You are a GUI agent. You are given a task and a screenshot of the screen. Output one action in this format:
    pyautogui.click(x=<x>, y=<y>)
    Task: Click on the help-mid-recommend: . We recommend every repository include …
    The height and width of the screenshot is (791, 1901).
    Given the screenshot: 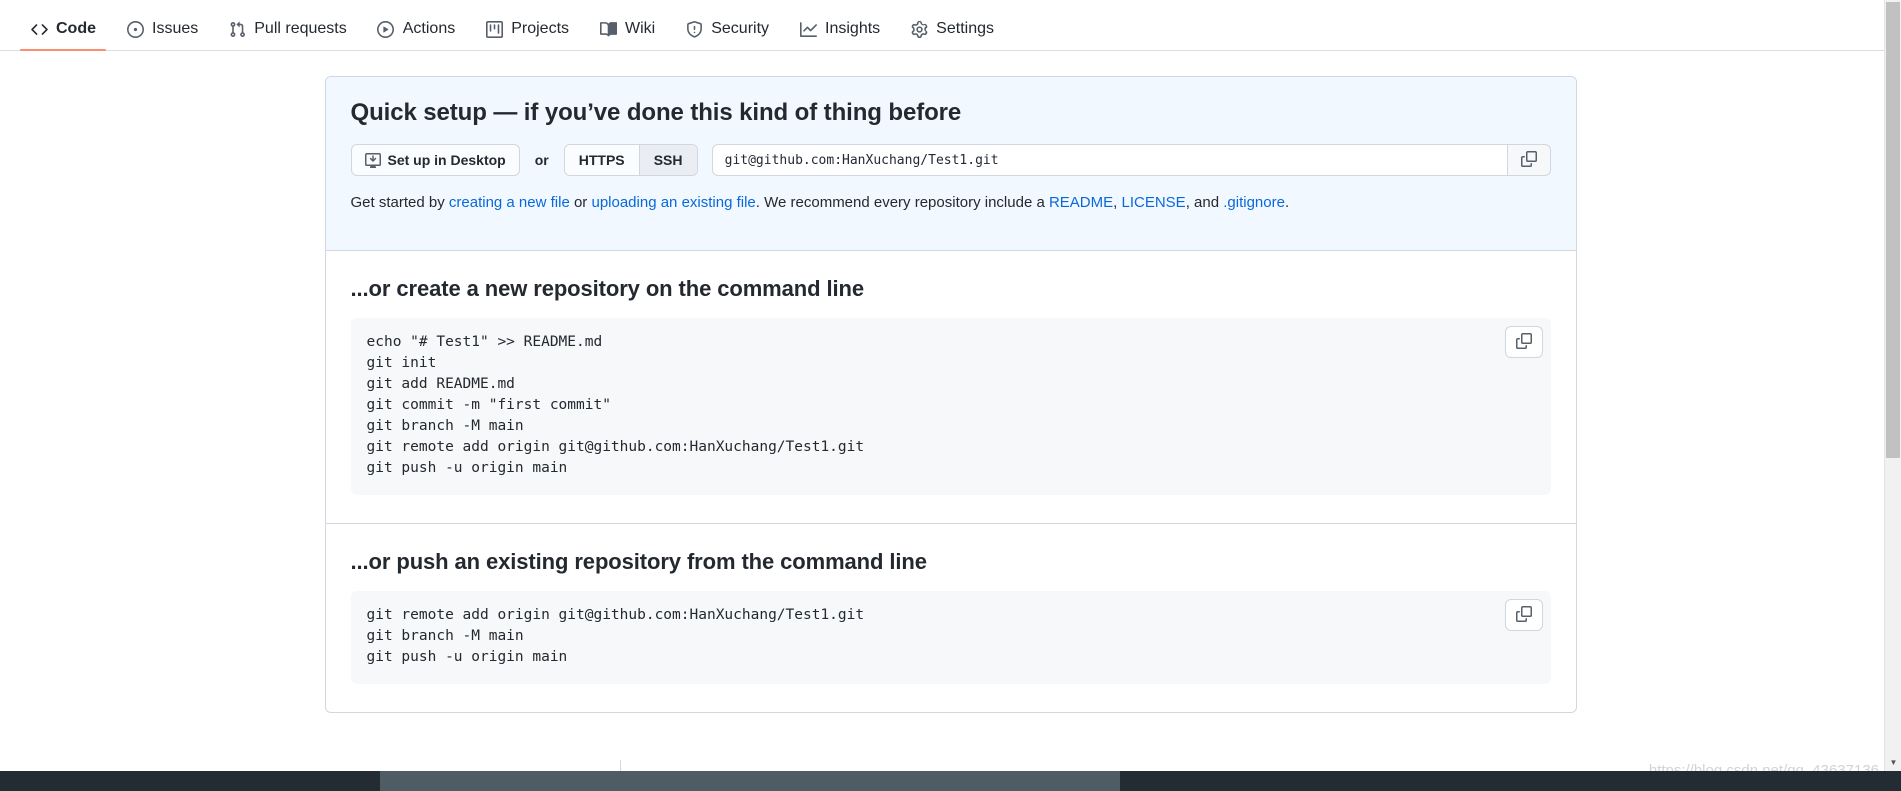 What is the action you would take?
    pyautogui.click(x=902, y=202)
    